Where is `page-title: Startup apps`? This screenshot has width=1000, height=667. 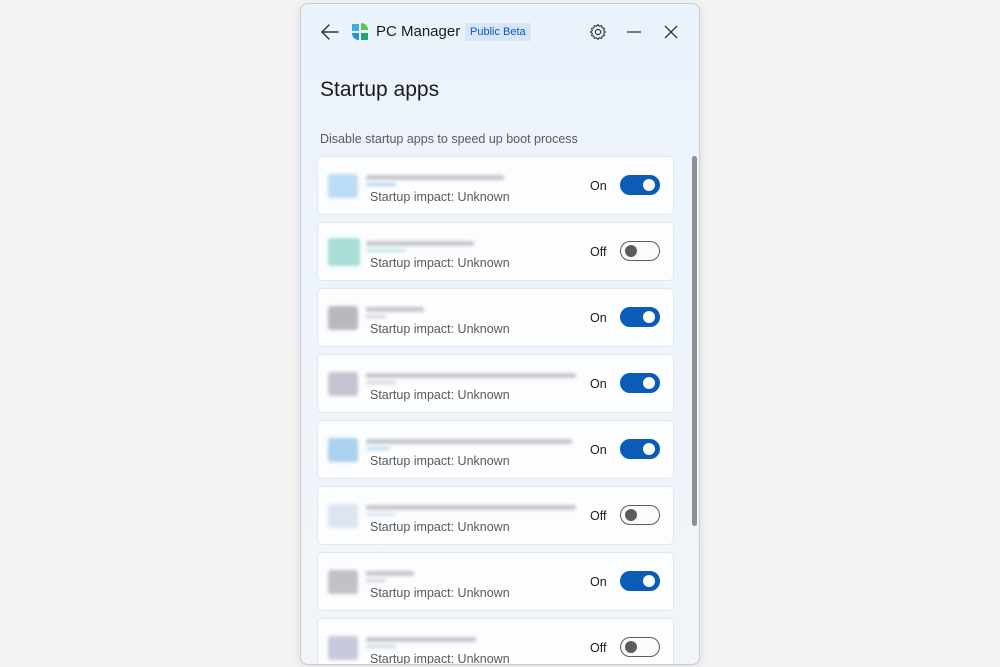 page-title: Startup apps is located at coordinates (380, 89).